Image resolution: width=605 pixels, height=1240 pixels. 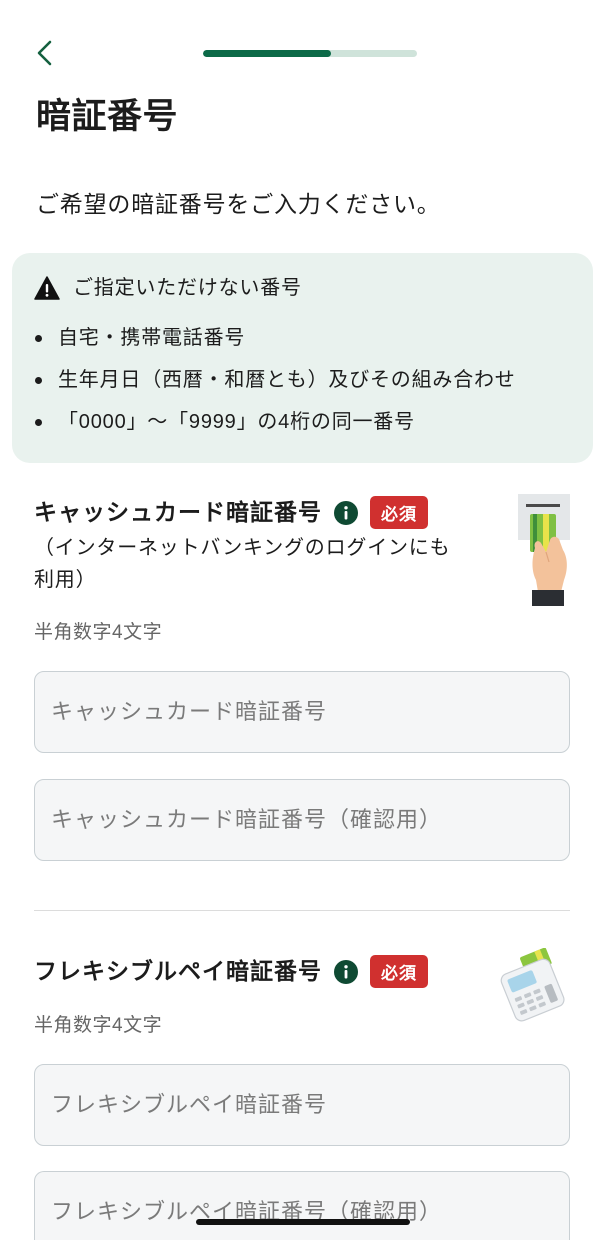 What do you see at coordinates (238, 204) in the screenshot?
I see `page-subtitle: ご希望の暗証番号をご入力ください。` at bounding box center [238, 204].